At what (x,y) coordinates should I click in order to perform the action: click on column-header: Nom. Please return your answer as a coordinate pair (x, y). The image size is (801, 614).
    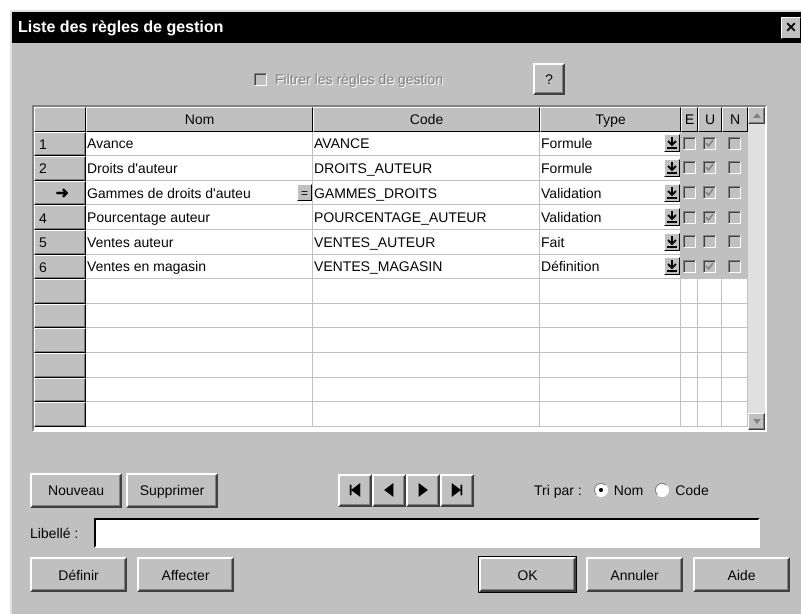
    Looking at the image, I should click on (199, 119).